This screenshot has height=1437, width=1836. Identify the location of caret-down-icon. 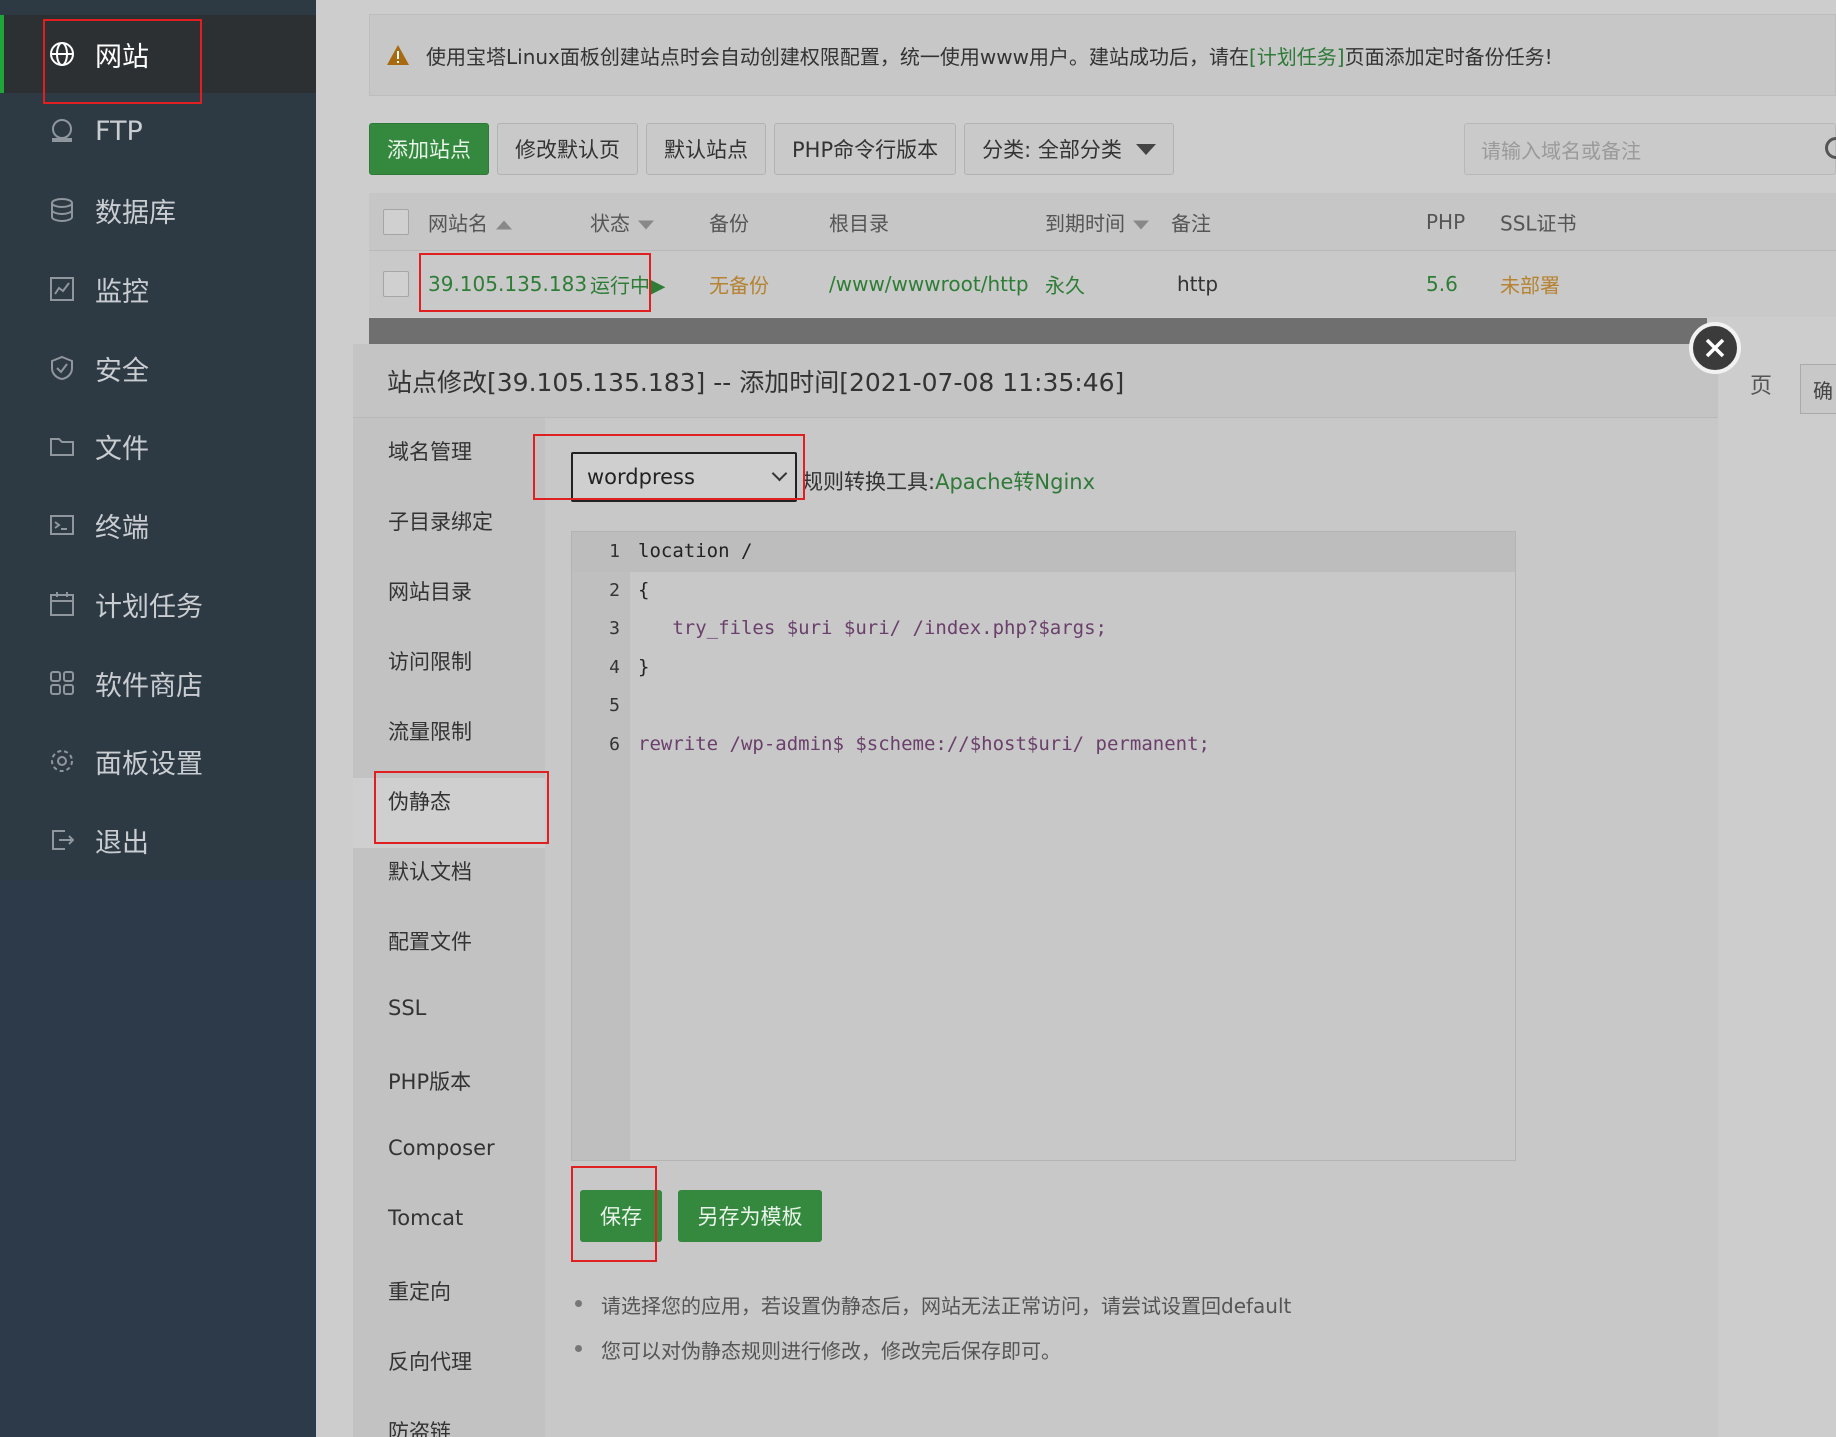
(1145, 149).